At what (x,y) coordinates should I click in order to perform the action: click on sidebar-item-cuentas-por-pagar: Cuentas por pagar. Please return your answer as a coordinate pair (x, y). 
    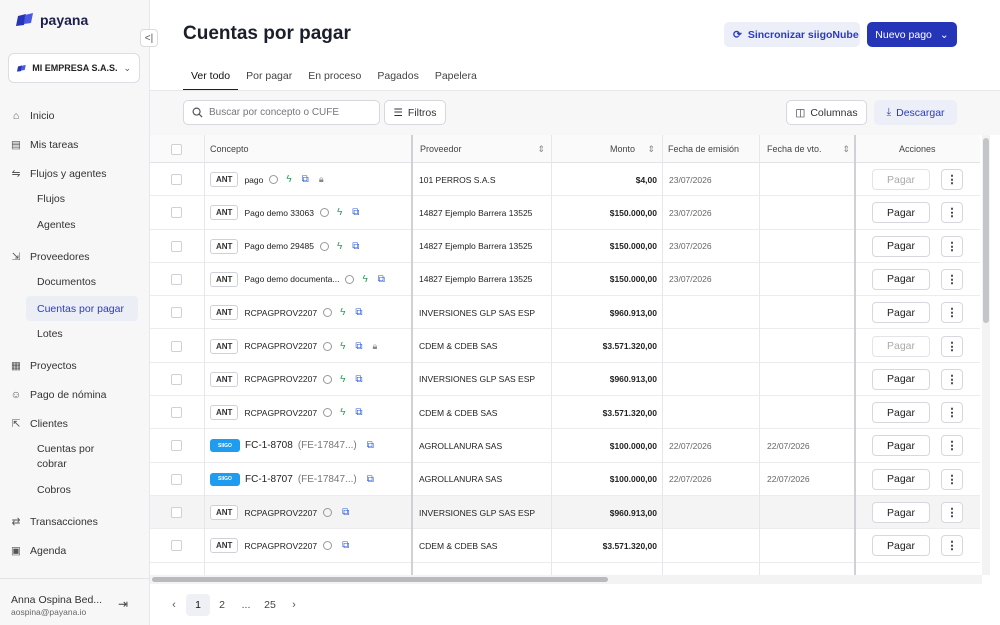
    Looking at the image, I should click on (82, 308).